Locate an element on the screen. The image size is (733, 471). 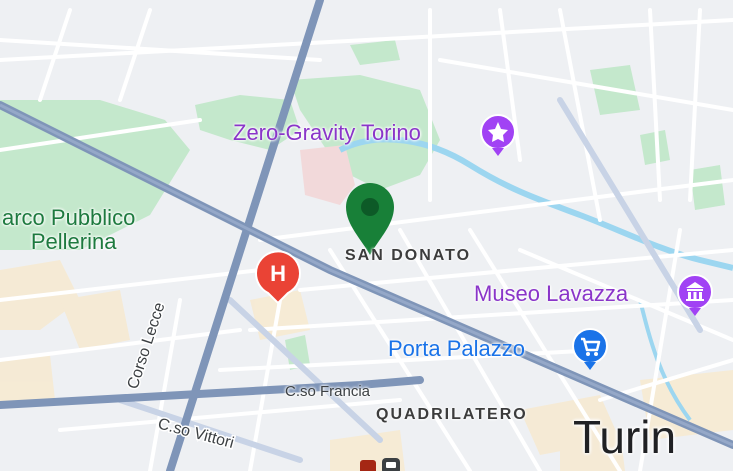
san-donato-label: SAN DONATO is located at coordinates (408, 255).